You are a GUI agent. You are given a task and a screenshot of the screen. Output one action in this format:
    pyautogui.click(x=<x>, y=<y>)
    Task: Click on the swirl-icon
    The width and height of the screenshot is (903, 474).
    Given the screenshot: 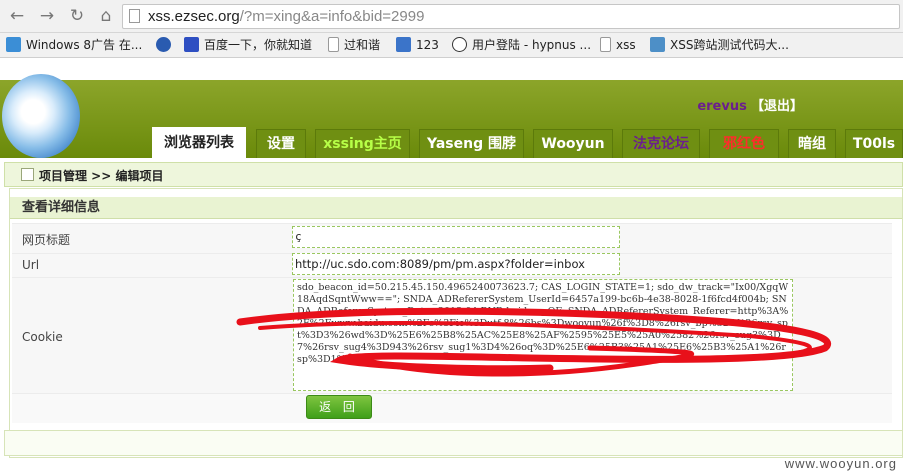 What is the action you would take?
    pyautogui.click(x=459, y=44)
    